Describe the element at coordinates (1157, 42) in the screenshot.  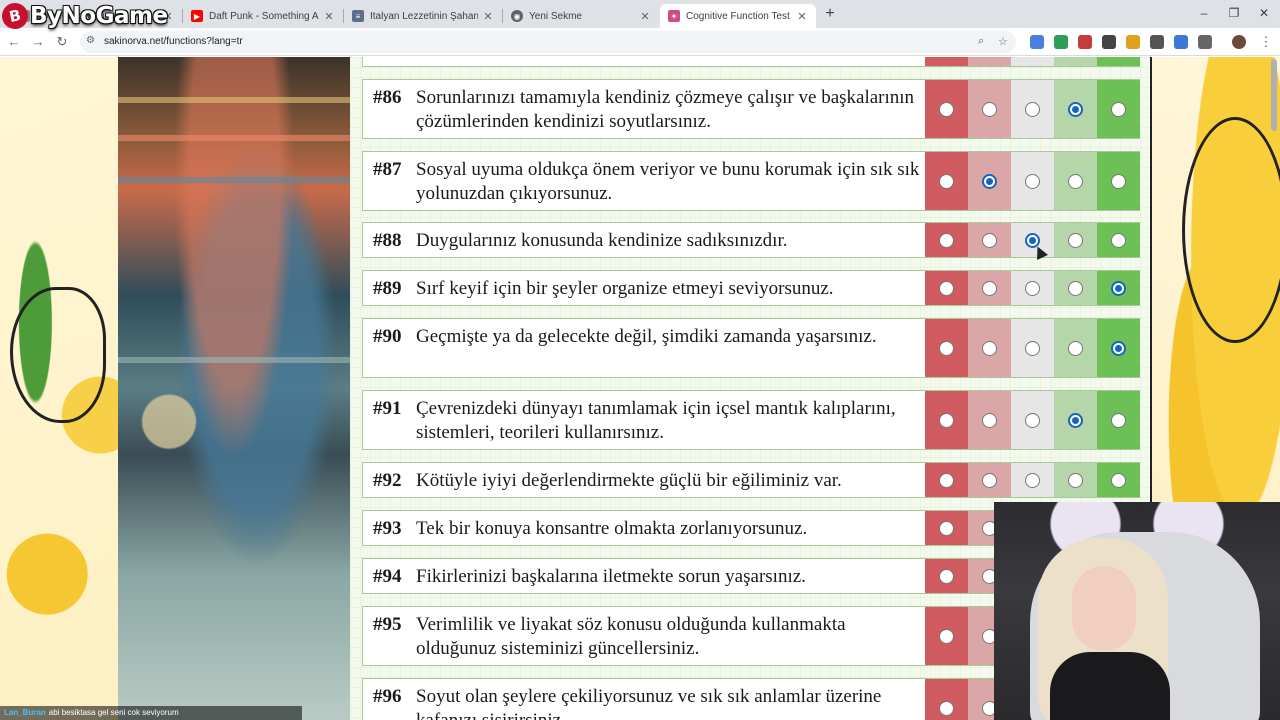
I see `crop-extension-icon` at that location.